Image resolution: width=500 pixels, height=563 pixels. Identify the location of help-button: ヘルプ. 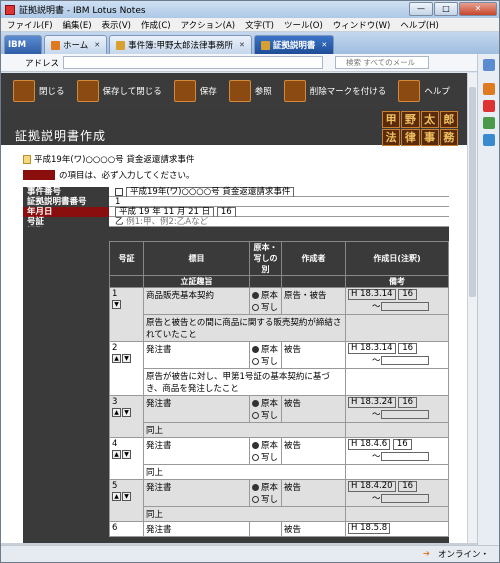
(428, 91).